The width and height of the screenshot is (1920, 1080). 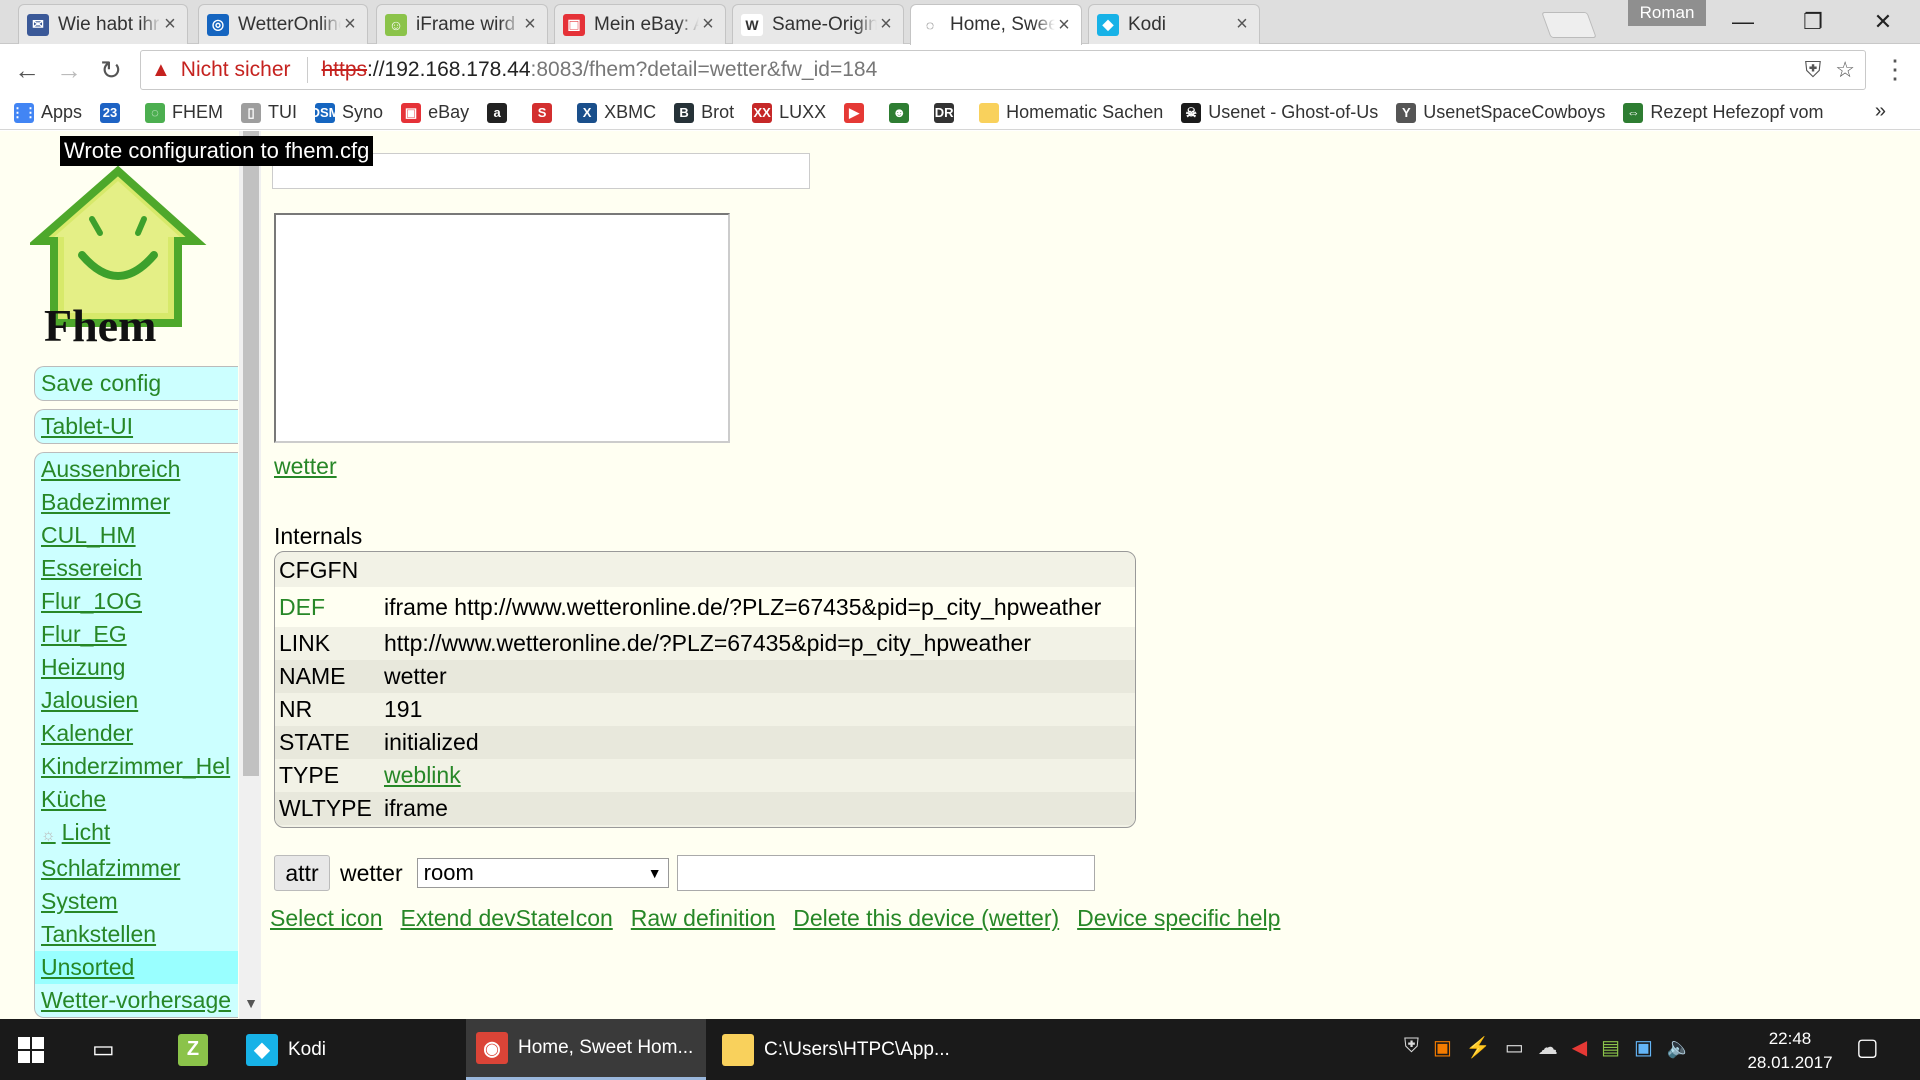 I want to click on browser-tab: ☺ iFrame wird nicl×, so click(x=462, y=24).